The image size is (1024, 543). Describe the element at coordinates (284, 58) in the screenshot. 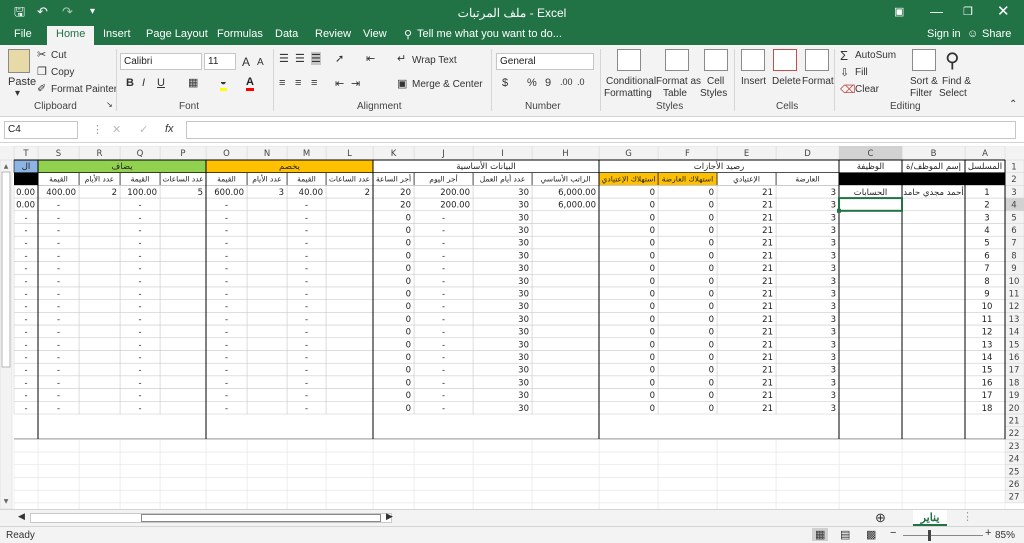

I see `align-top-icon: ☰` at that location.